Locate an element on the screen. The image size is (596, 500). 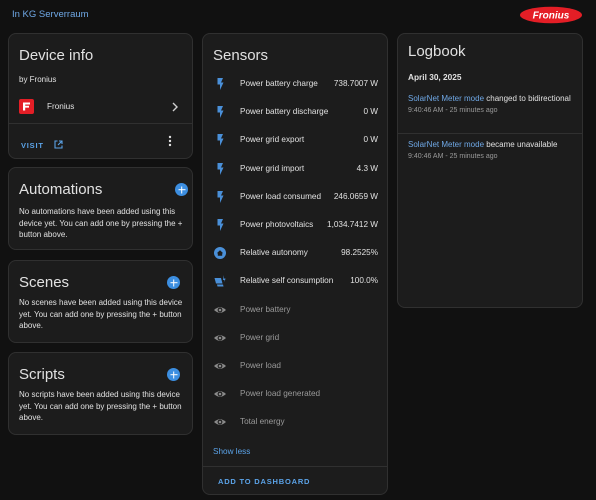
sensor-value: 100.0% is located at coordinates (364, 281).